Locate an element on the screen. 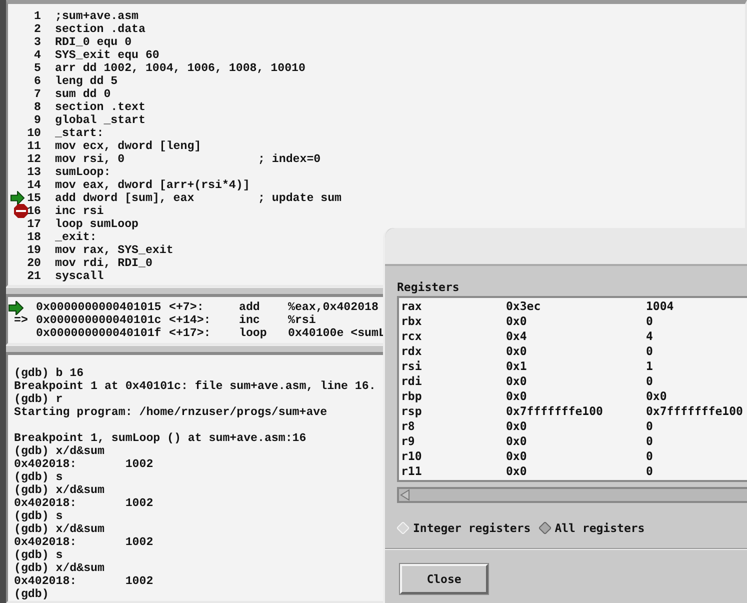 The width and height of the screenshot is (747, 603). register-hex-value: 0x1 is located at coordinates (517, 366).